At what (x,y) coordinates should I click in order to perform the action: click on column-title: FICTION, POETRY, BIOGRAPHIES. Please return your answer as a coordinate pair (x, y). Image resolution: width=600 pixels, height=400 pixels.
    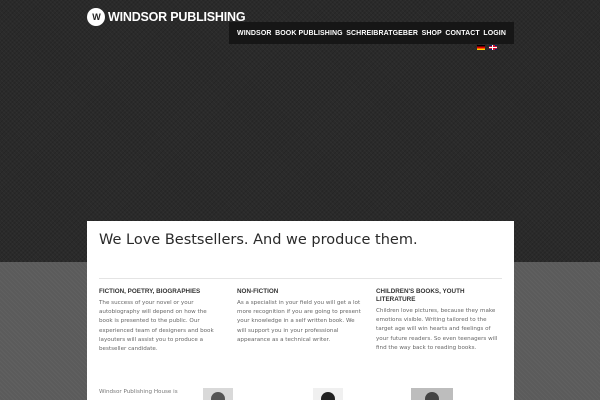
    Looking at the image, I should click on (150, 291).